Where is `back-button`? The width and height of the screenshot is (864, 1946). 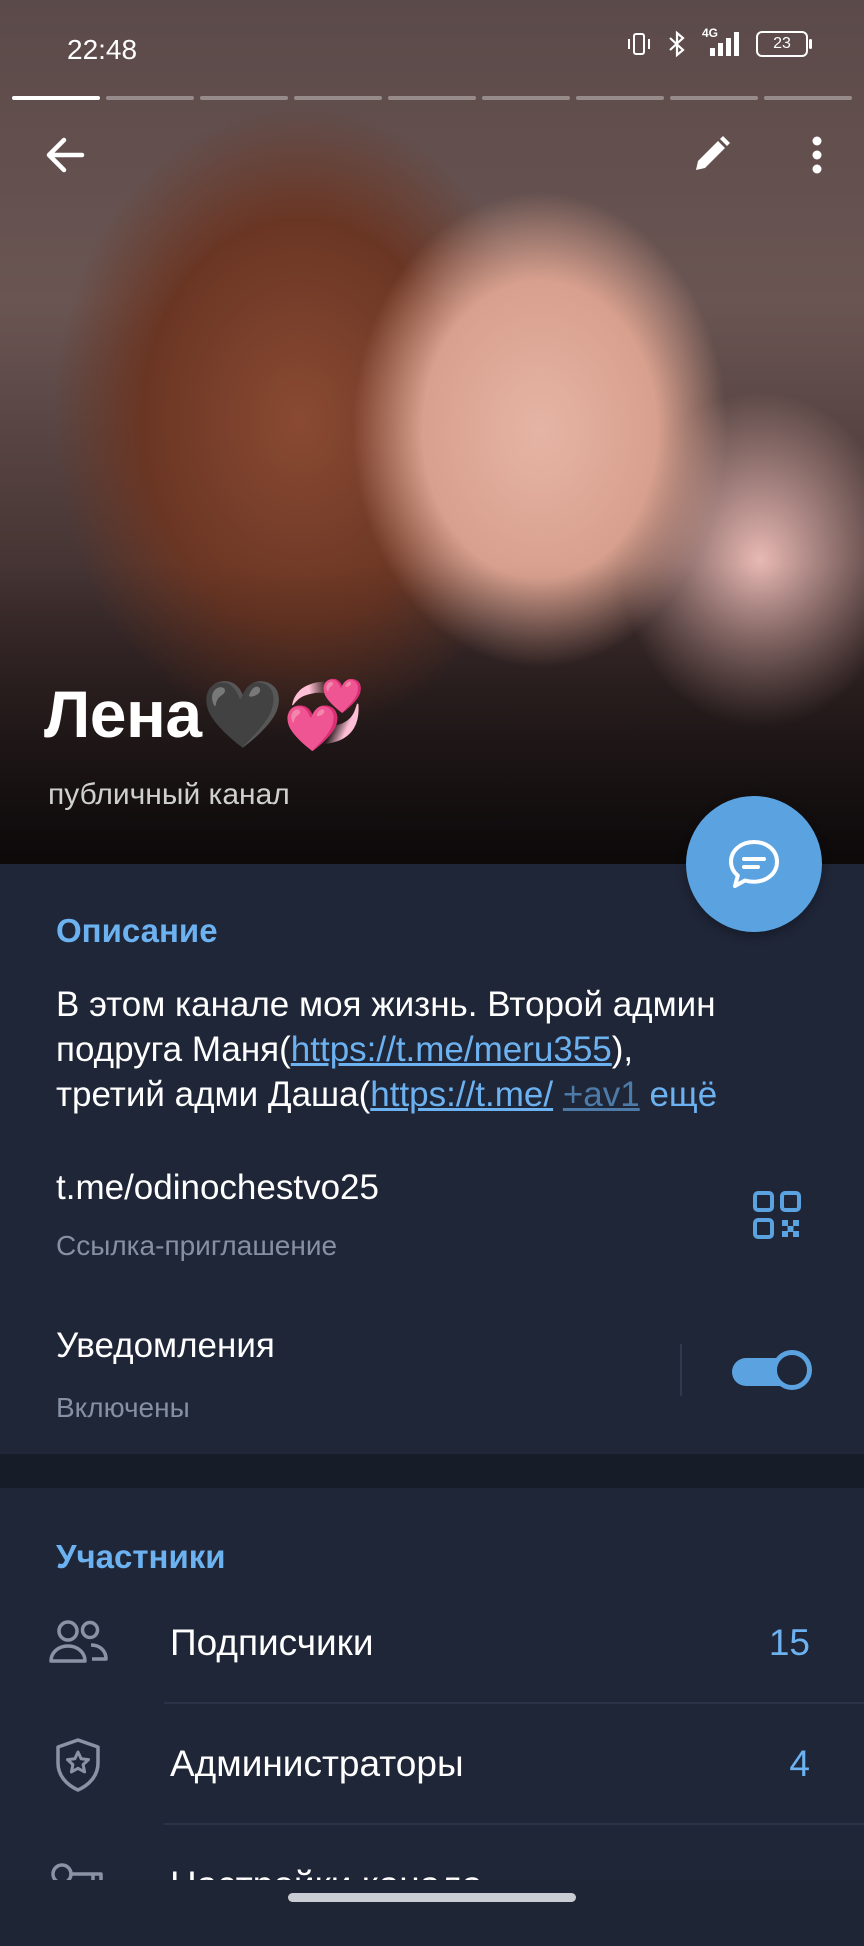
back-button is located at coordinates (65, 155).